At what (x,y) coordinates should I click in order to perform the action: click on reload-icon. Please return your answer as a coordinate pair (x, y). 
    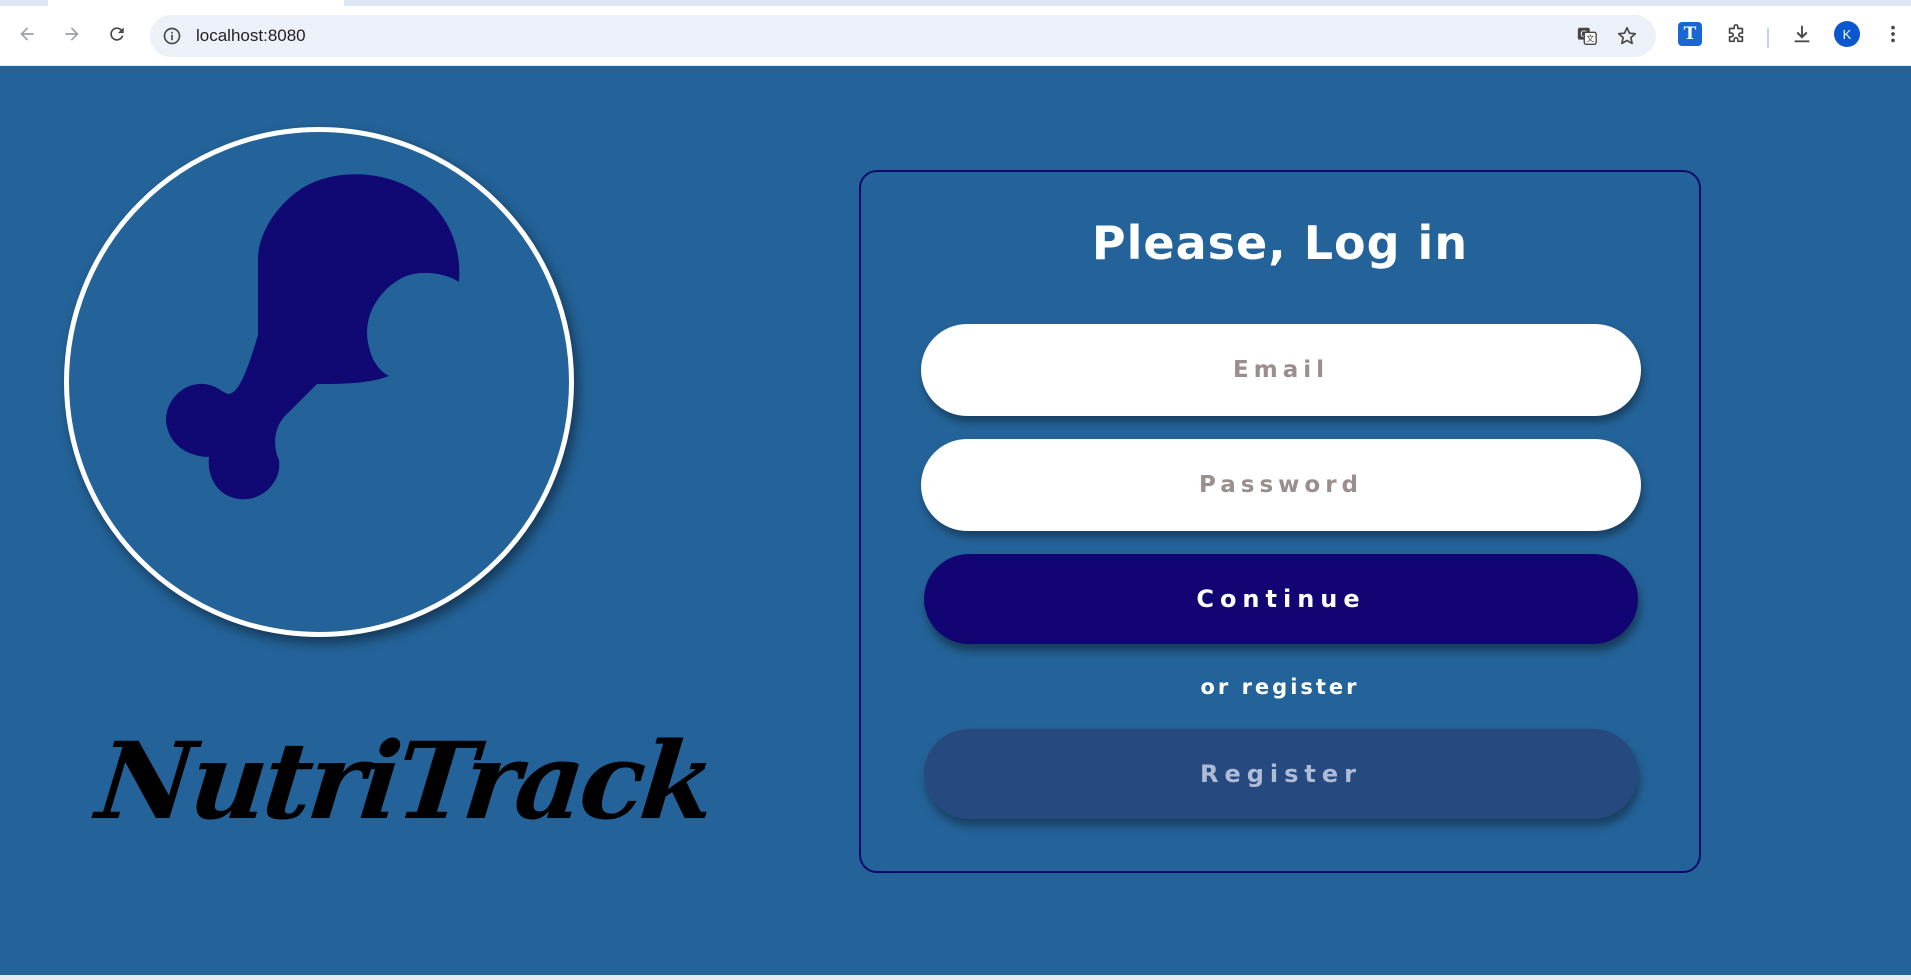
    Looking at the image, I should click on (117, 34).